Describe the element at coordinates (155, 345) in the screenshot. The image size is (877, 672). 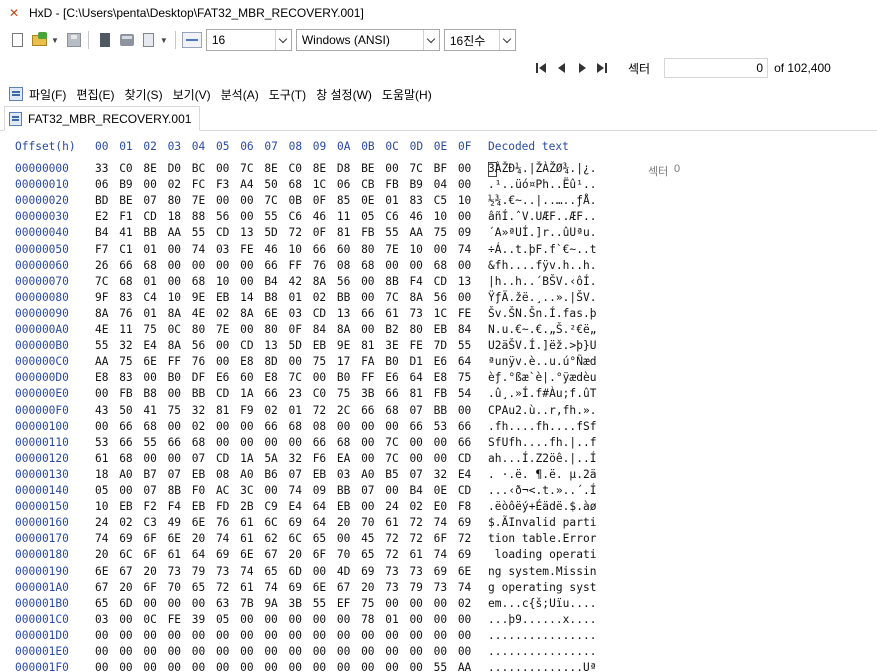
I see `hex-byte: E4` at that location.